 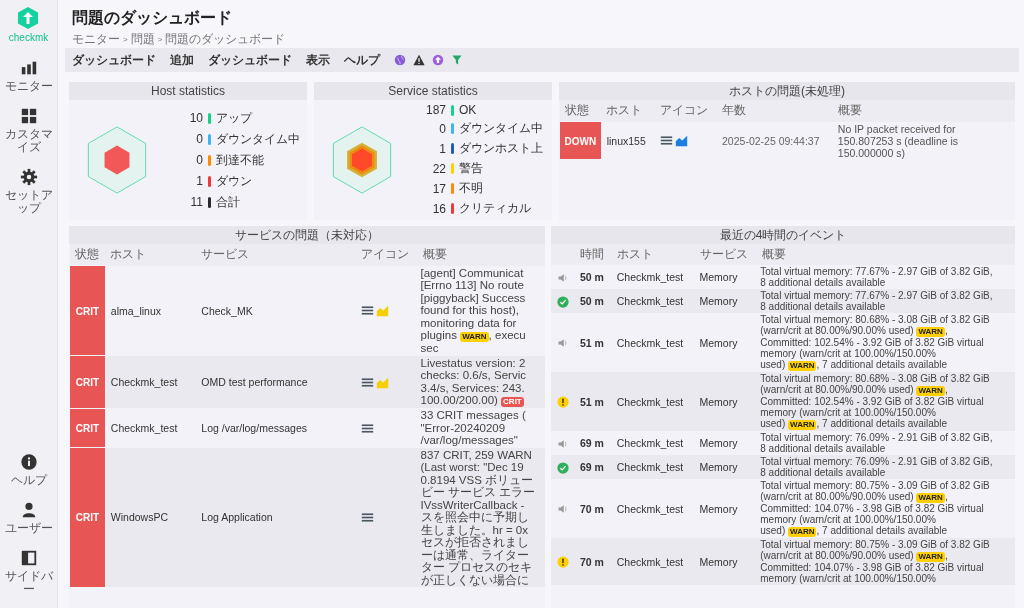 I want to click on panel-title: Service statistics, so click(x=433, y=91).